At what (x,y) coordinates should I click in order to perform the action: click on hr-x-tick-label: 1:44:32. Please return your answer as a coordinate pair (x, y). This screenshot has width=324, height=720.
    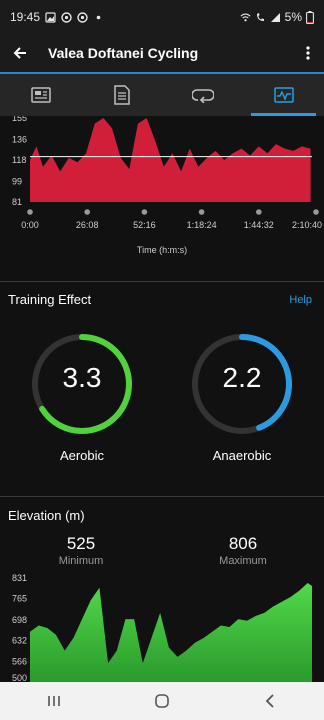
    Looking at the image, I should click on (259, 225).